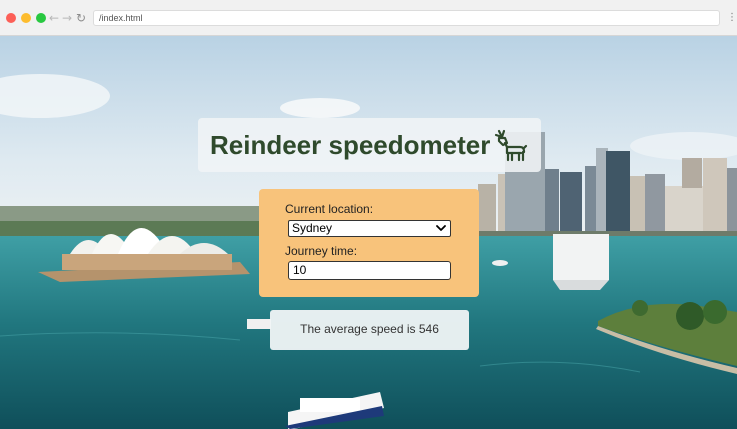  I want to click on location-select: Sydney, so click(369, 228).